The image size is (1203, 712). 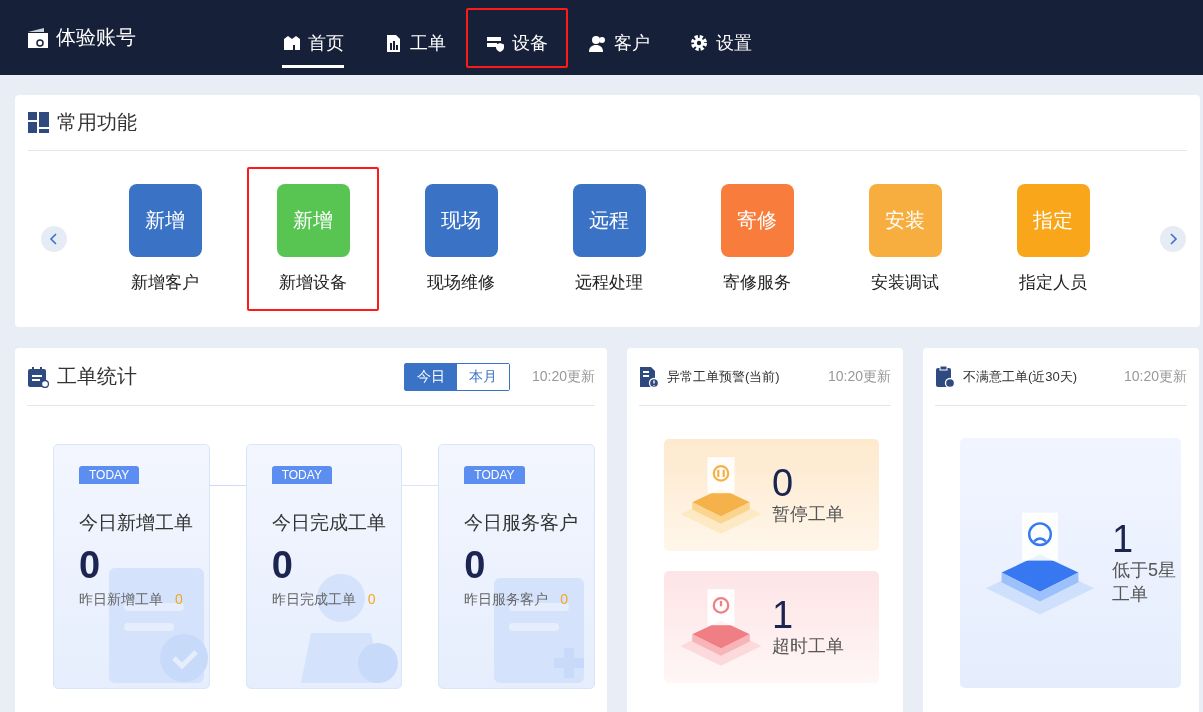 What do you see at coordinates (38, 376) in the screenshot?
I see `calendar-icon` at bounding box center [38, 376].